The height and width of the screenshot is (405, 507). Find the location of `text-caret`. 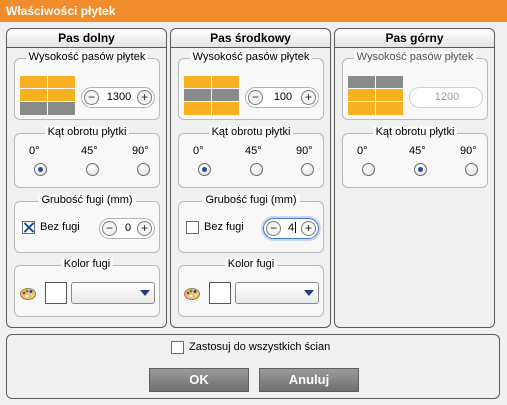

text-caret is located at coordinates (296, 227).